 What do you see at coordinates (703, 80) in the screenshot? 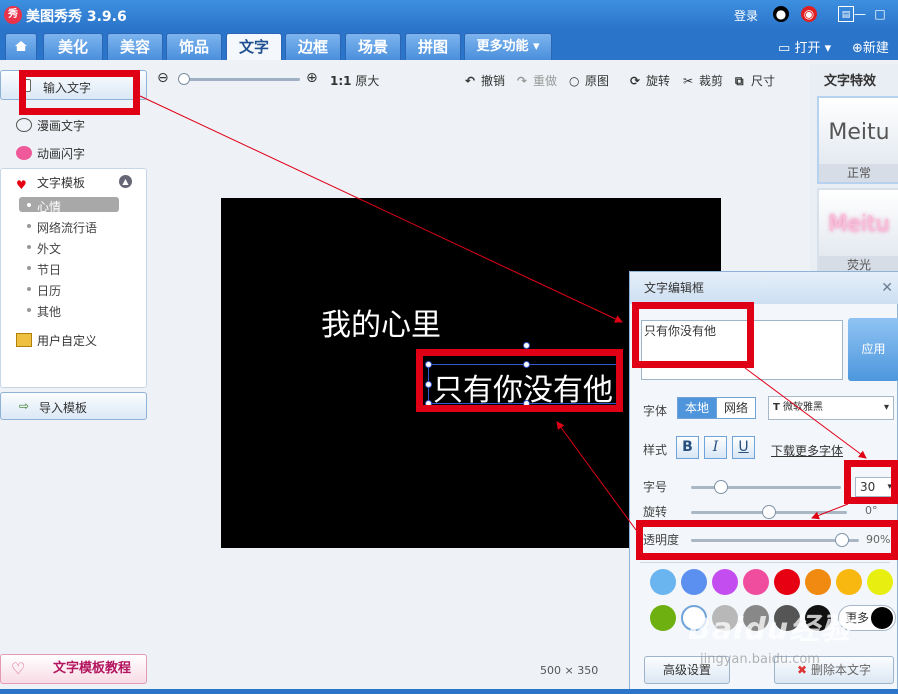
I see `crop-button: ✂ 裁剪` at bounding box center [703, 80].